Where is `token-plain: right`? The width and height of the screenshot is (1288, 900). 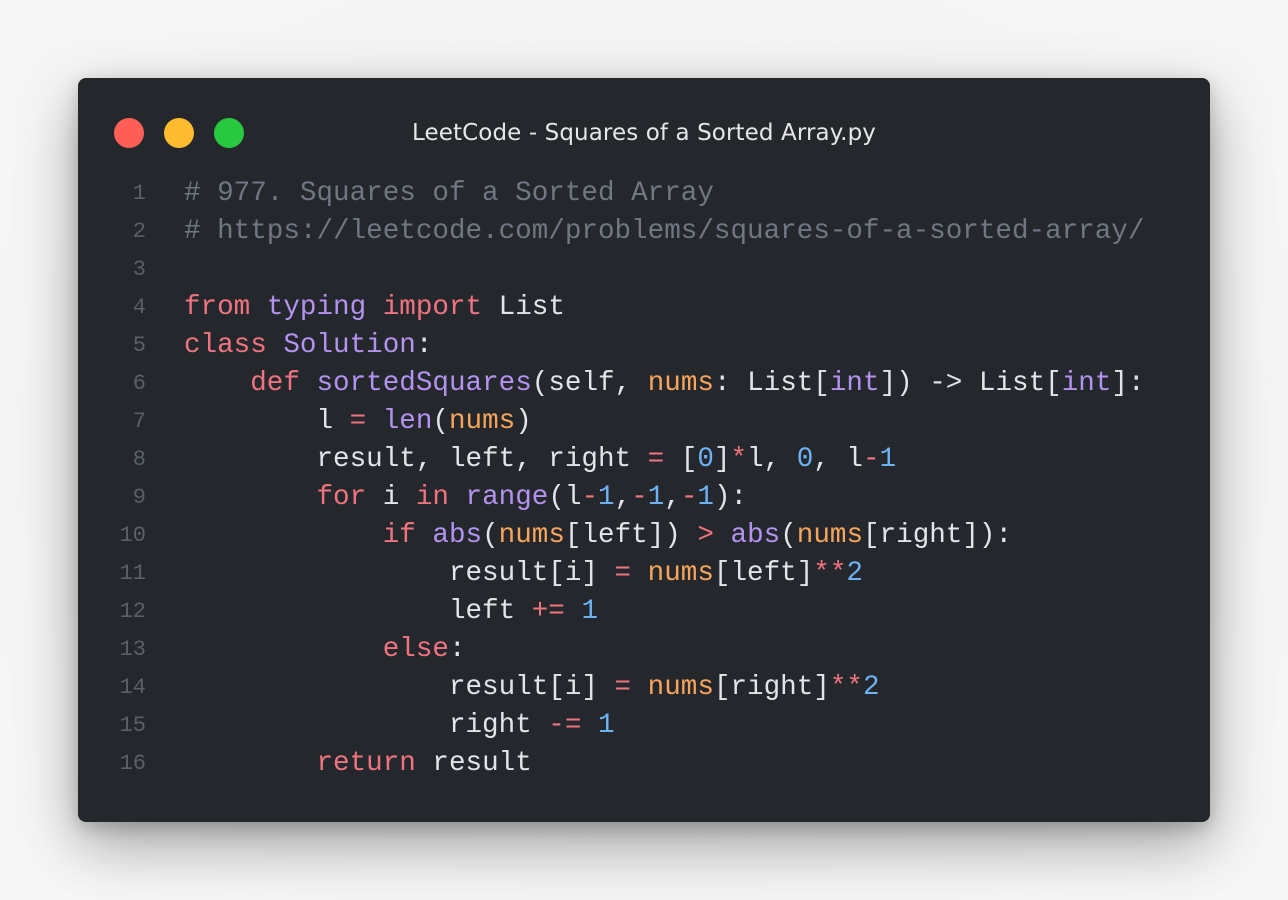 token-plain: right is located at coordinates (366, 725).